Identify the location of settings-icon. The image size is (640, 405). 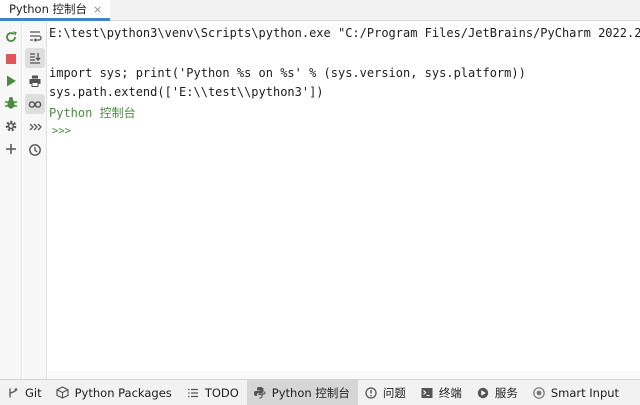
(11, 126).